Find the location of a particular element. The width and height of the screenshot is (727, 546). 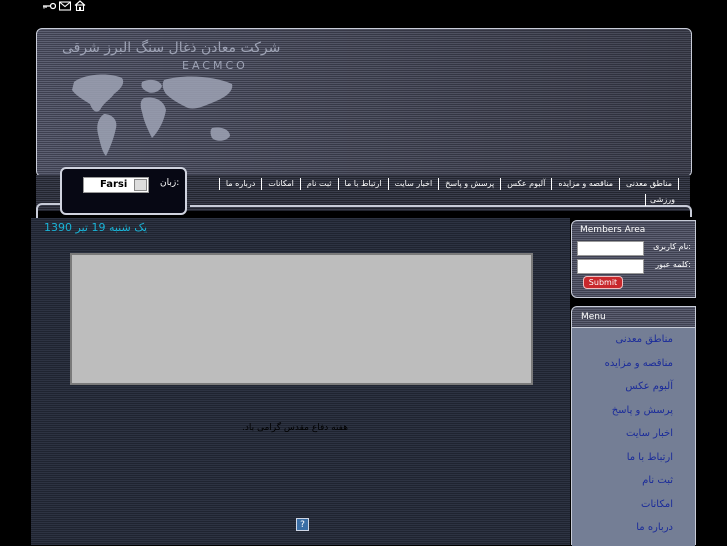

menu-item-contact: ارتباط با ما is located at coordinates (650, 457).